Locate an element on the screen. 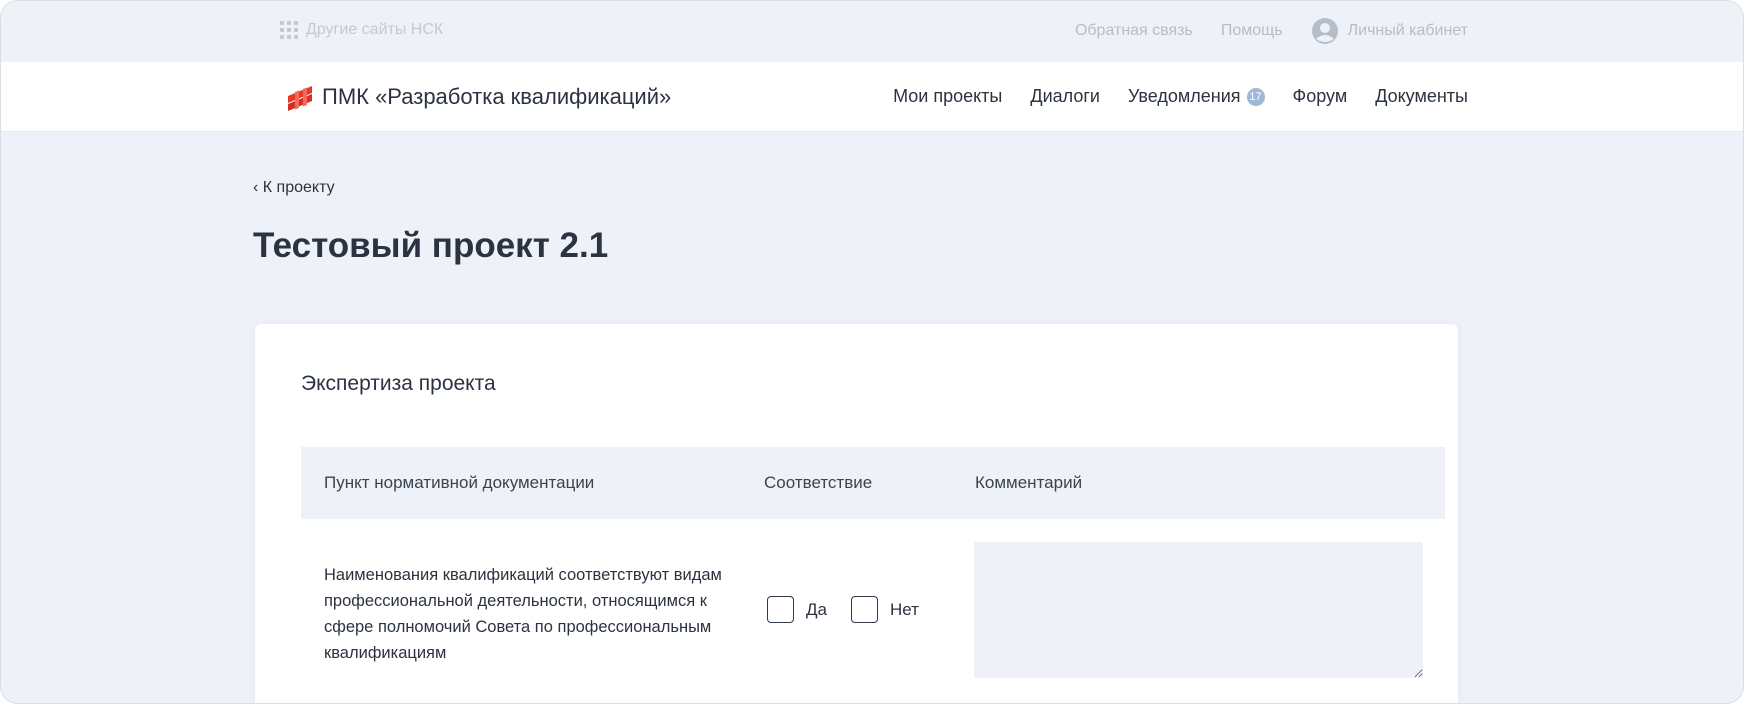 This screenshot has height=704, width=1744. compliance-options: Да Нет is located at coordinates (843, 609).